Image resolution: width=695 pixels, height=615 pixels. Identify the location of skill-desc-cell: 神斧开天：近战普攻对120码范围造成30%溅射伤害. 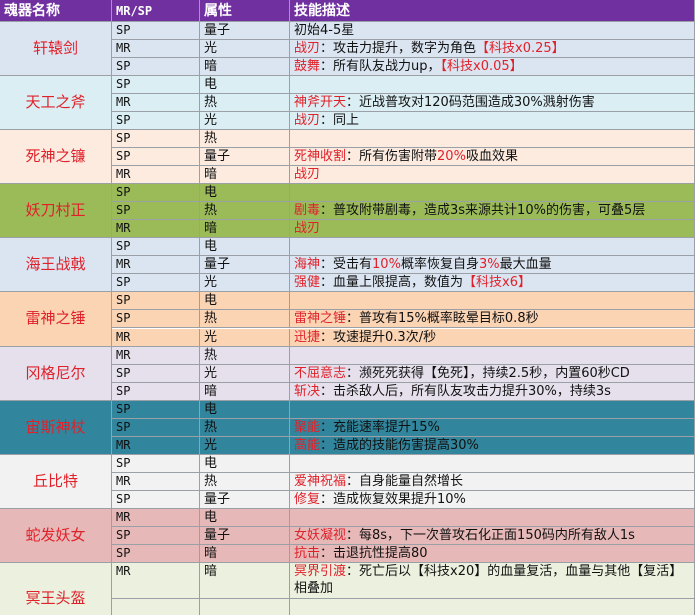
(492, 103).